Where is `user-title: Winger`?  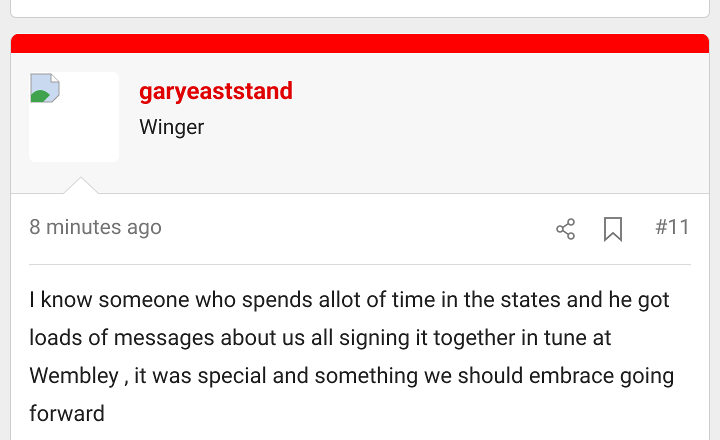 user-title: Winger is located at coordinates (172, 128).